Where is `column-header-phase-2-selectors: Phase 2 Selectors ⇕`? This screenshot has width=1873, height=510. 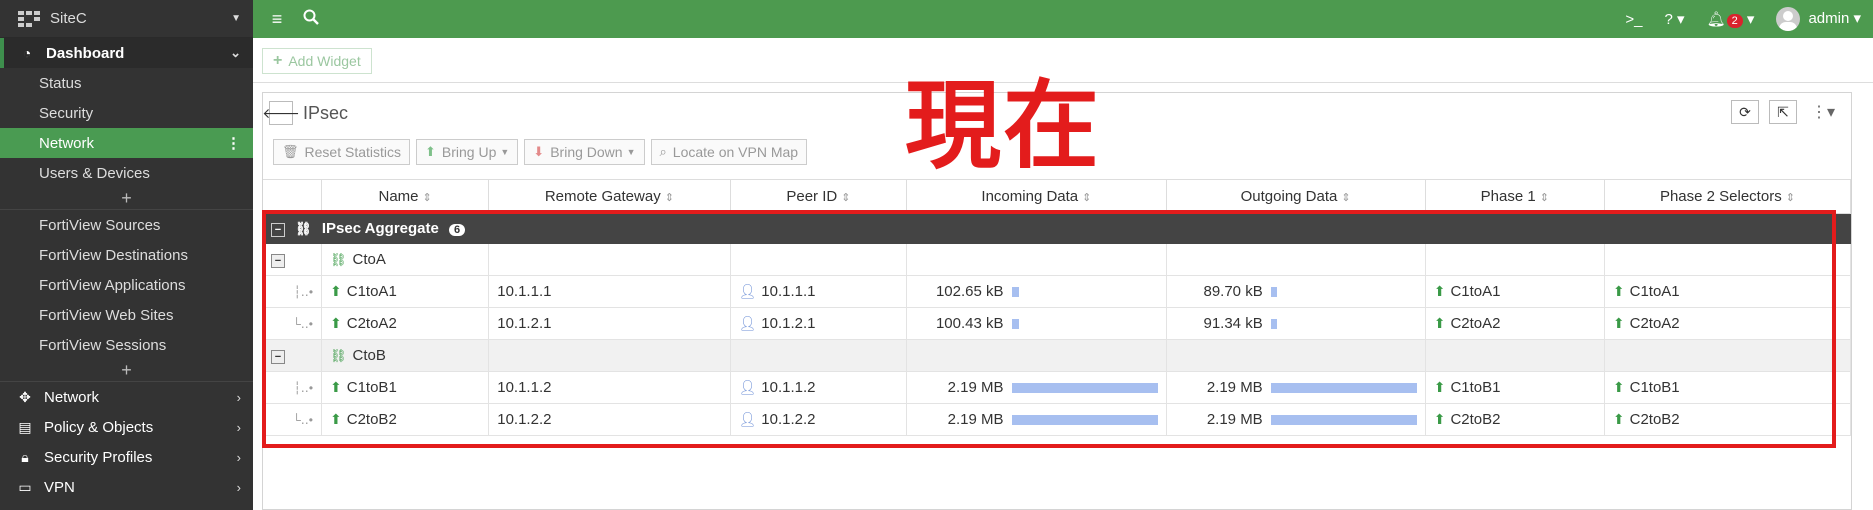
column-header-phase-2-selectors: Phase 2 Selectors ⇕ is located at coordinates (1728, 196).